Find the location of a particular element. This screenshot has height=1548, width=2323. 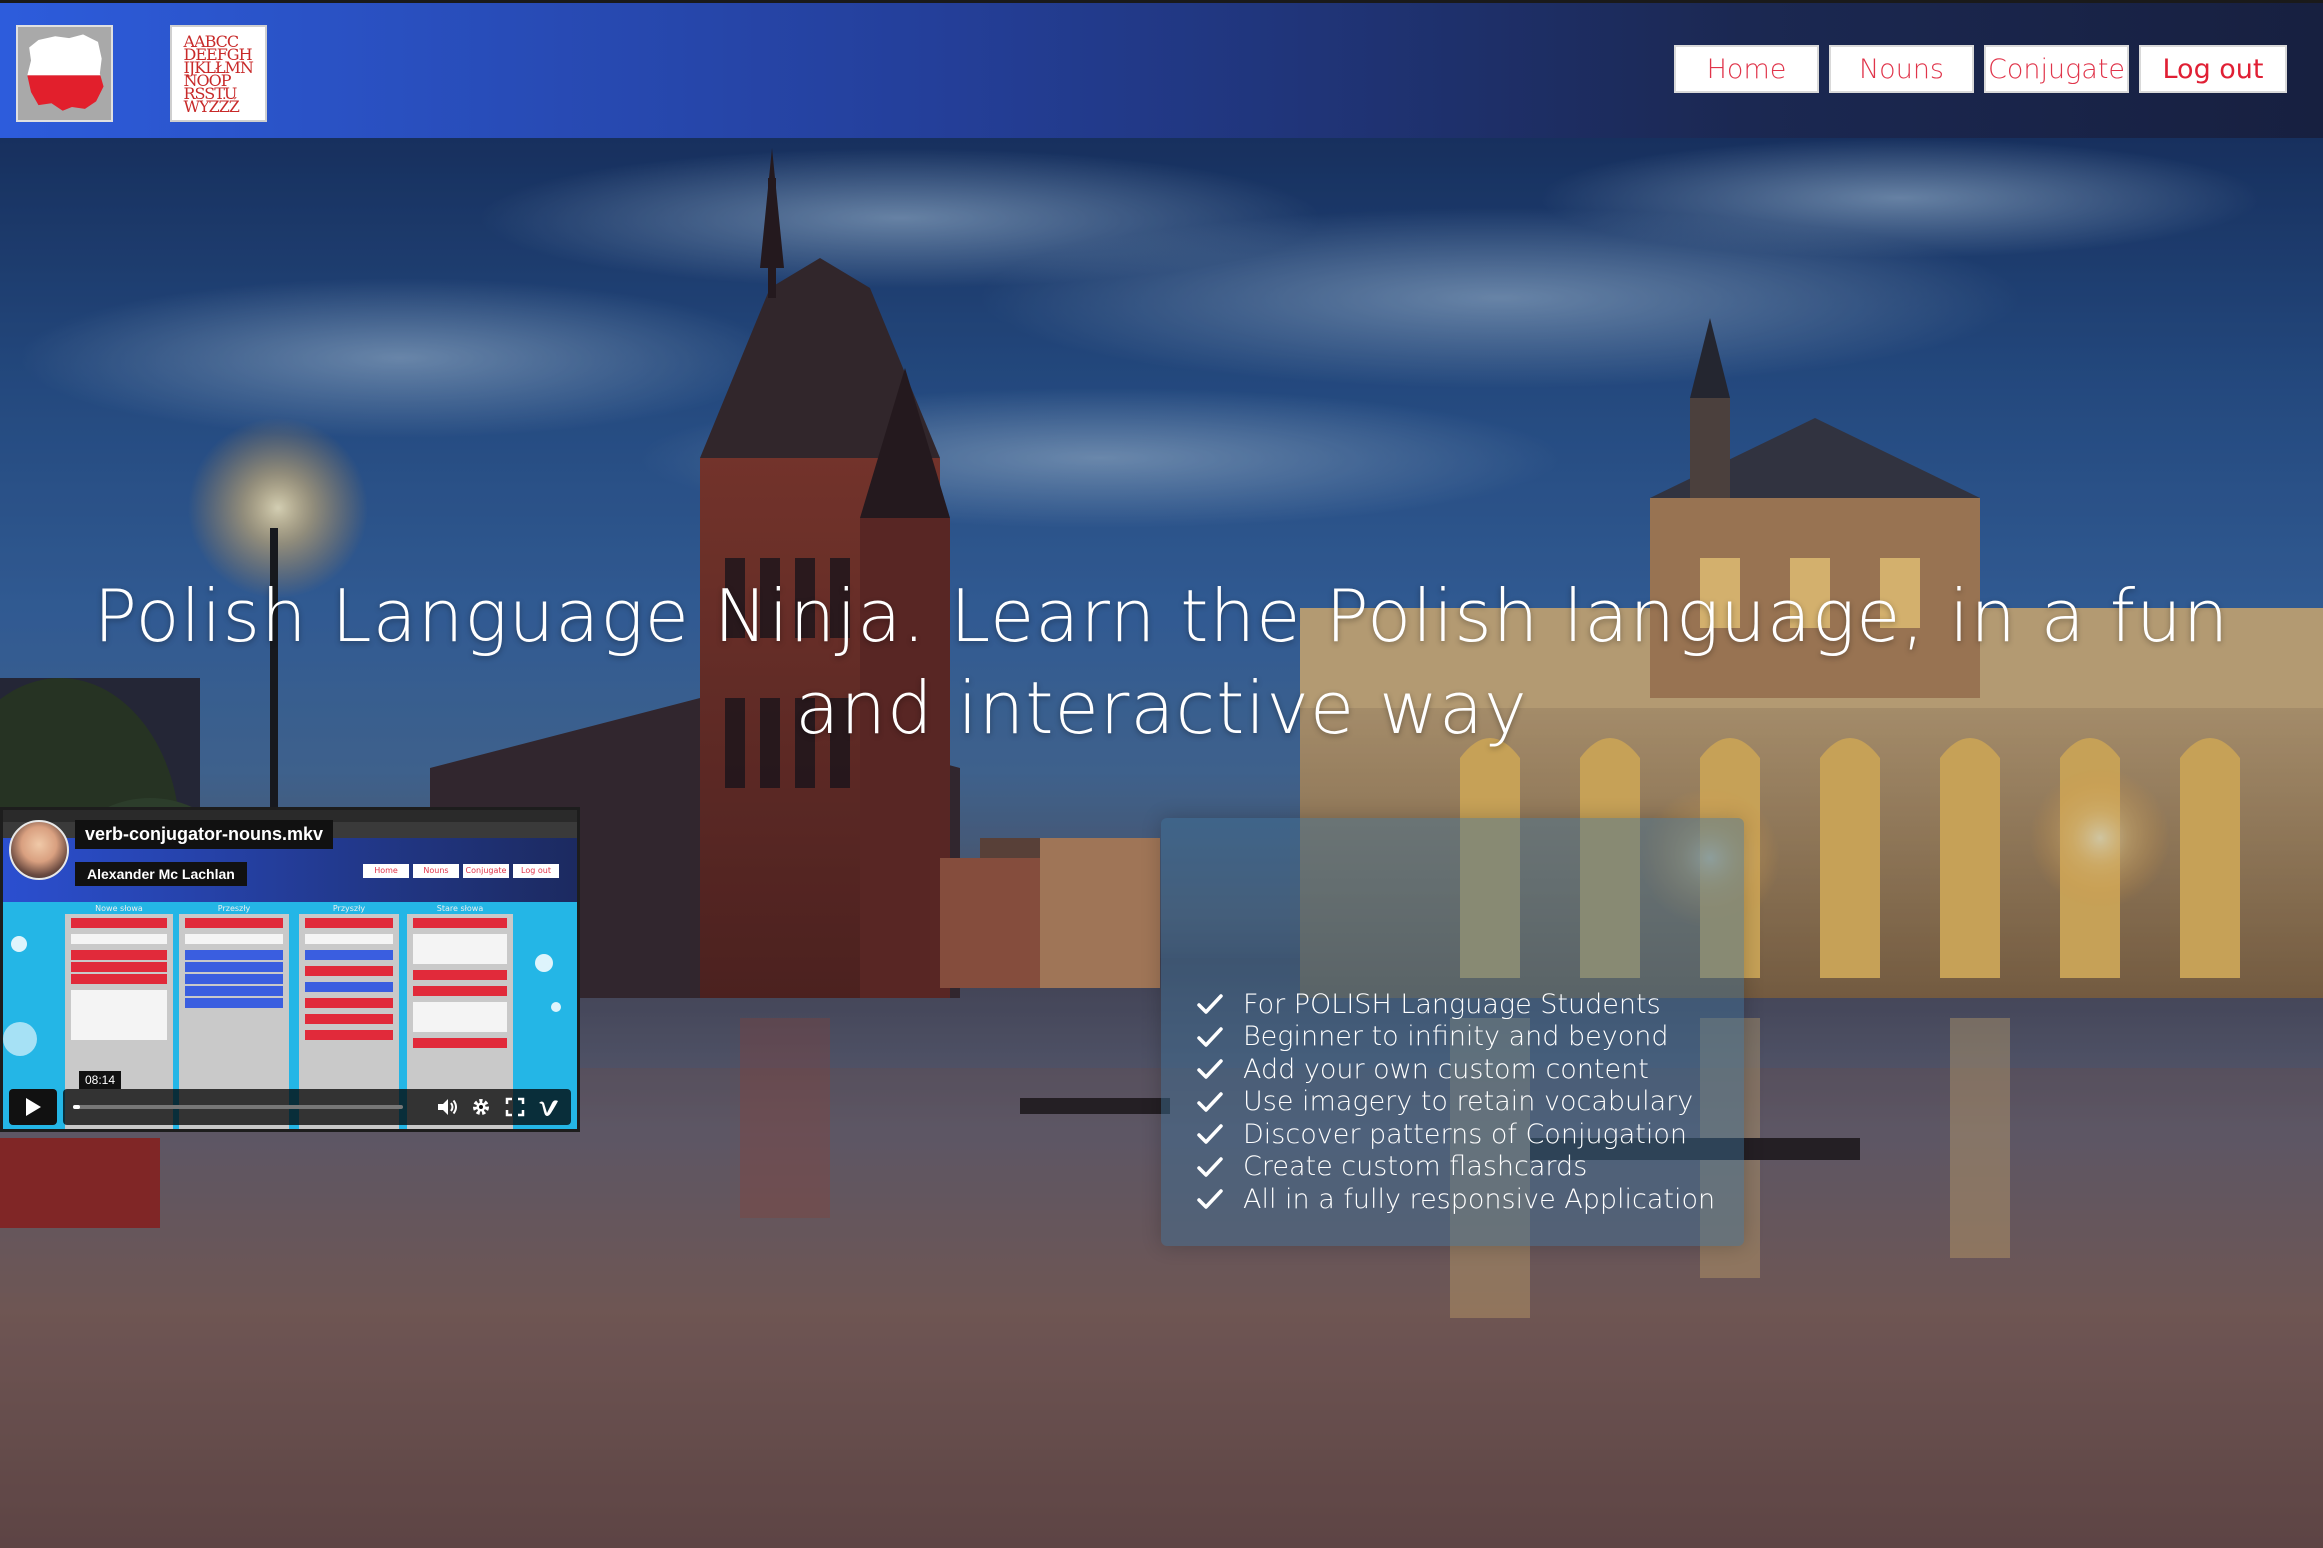

main-nav: Home Nouns Conjugate Log out is located at coordinates (1980, 69).